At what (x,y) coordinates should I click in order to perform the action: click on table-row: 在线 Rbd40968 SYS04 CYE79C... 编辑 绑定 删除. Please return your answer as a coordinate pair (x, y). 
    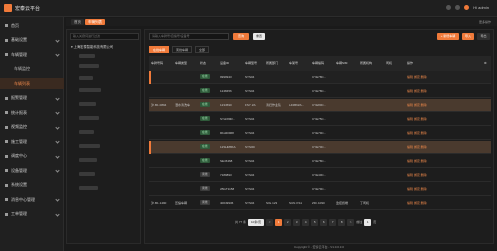
    Looking at the image, I should click on (320, 133).